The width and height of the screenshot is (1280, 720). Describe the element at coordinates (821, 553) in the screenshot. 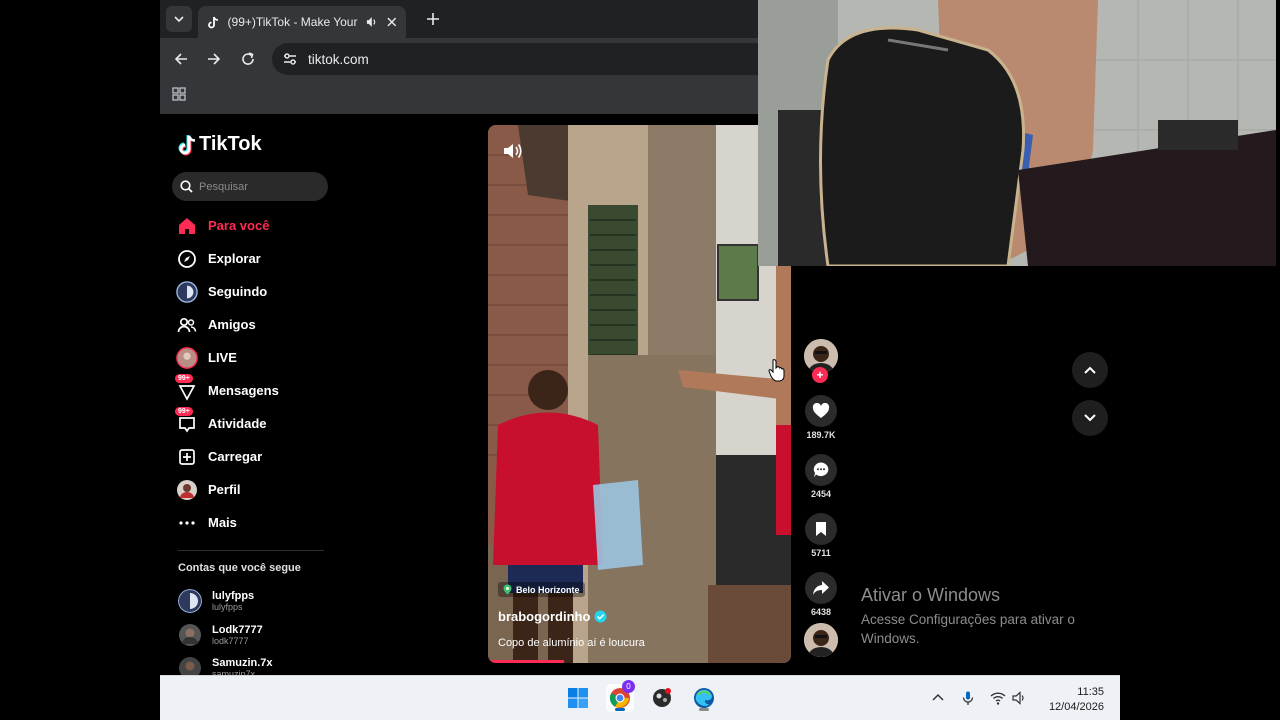

I see `save-count: 5711` at that location.